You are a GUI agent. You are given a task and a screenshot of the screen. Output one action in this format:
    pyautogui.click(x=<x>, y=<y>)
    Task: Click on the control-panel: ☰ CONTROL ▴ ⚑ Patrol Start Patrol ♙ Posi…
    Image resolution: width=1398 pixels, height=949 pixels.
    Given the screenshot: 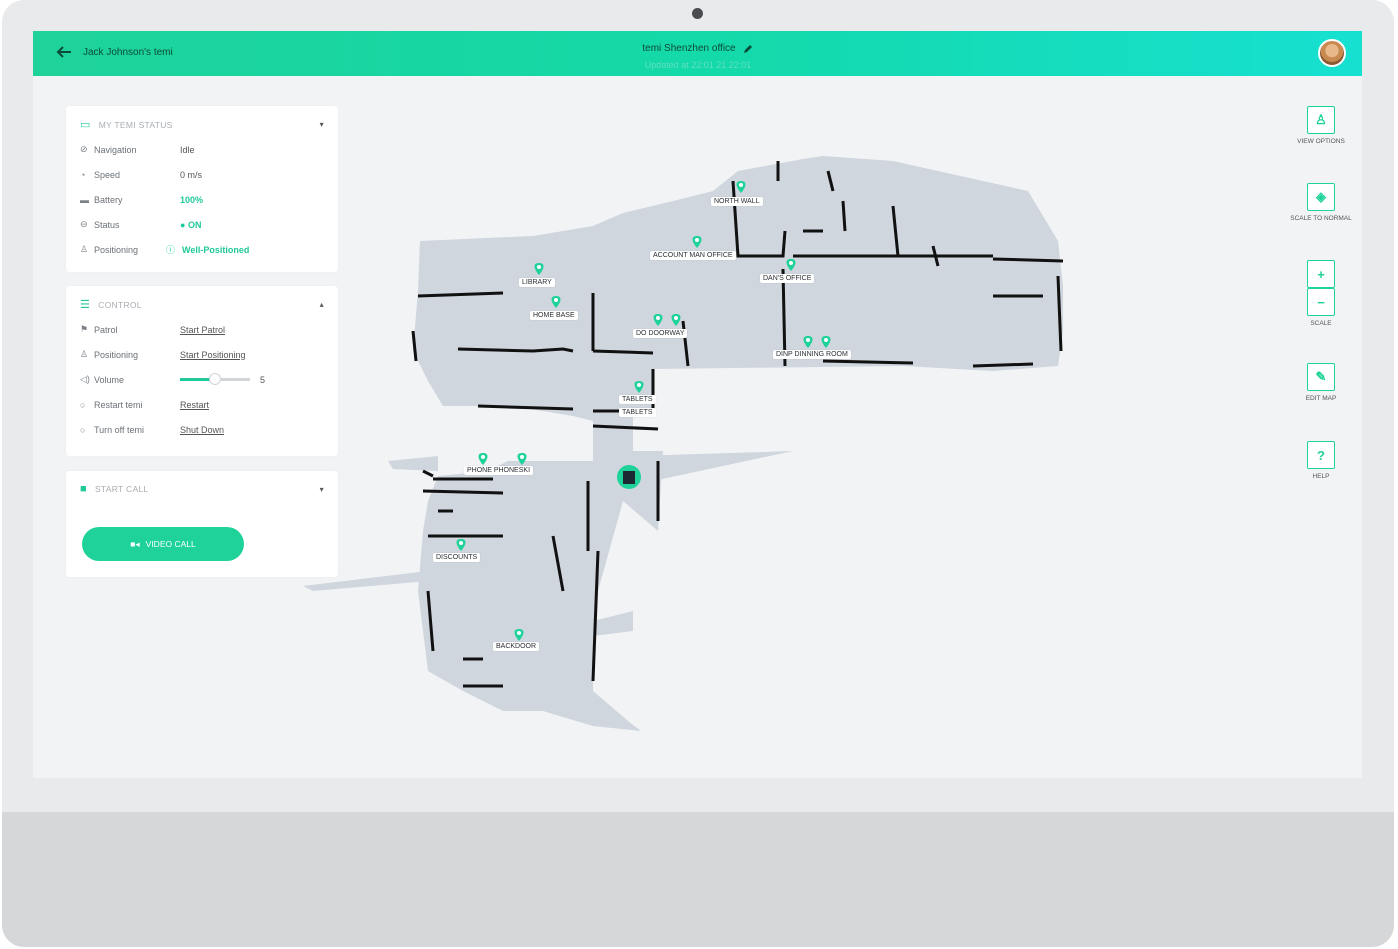 What is the action you would take?
    pyautogui.click(x=202, y=371)
    